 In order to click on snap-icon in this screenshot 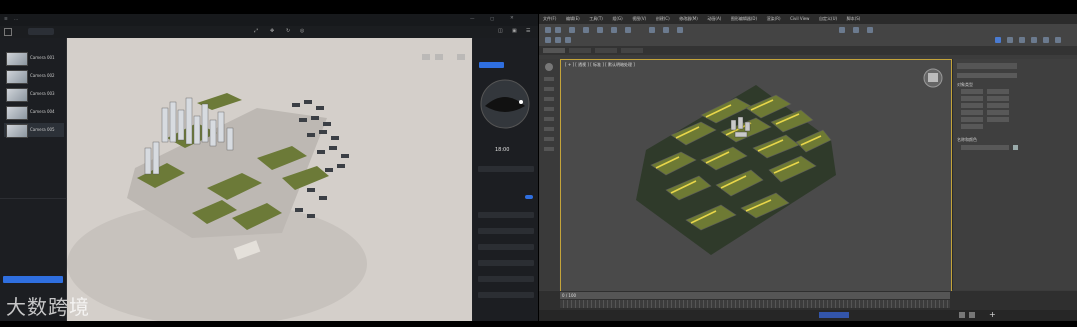, I will do `click(652, 30)`.